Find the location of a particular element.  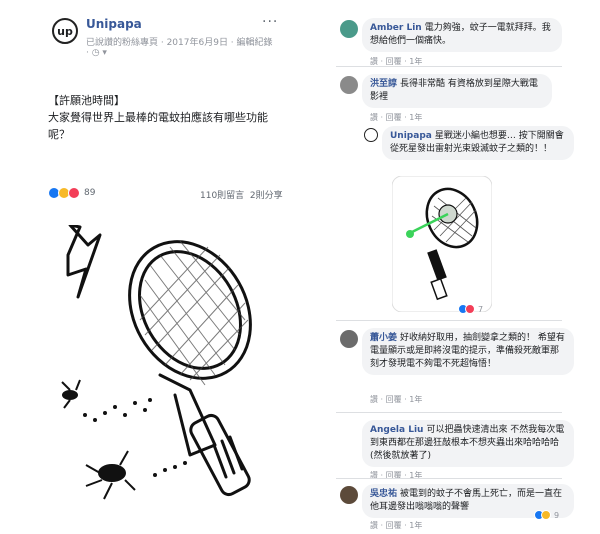

comment-bubble: Unipapa 星戰迷小編也想要… 按下開關會從死星發出雷射光束毀滅蚊子之類的！！ is located at coordinates (478, 143).